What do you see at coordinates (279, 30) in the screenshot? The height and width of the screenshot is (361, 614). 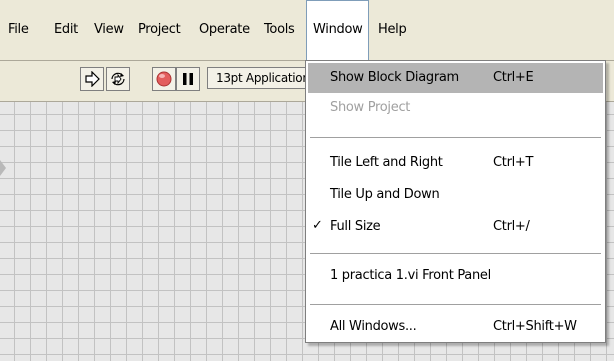 I see `menu-tools: Tools` at bounding box center [279, 30].